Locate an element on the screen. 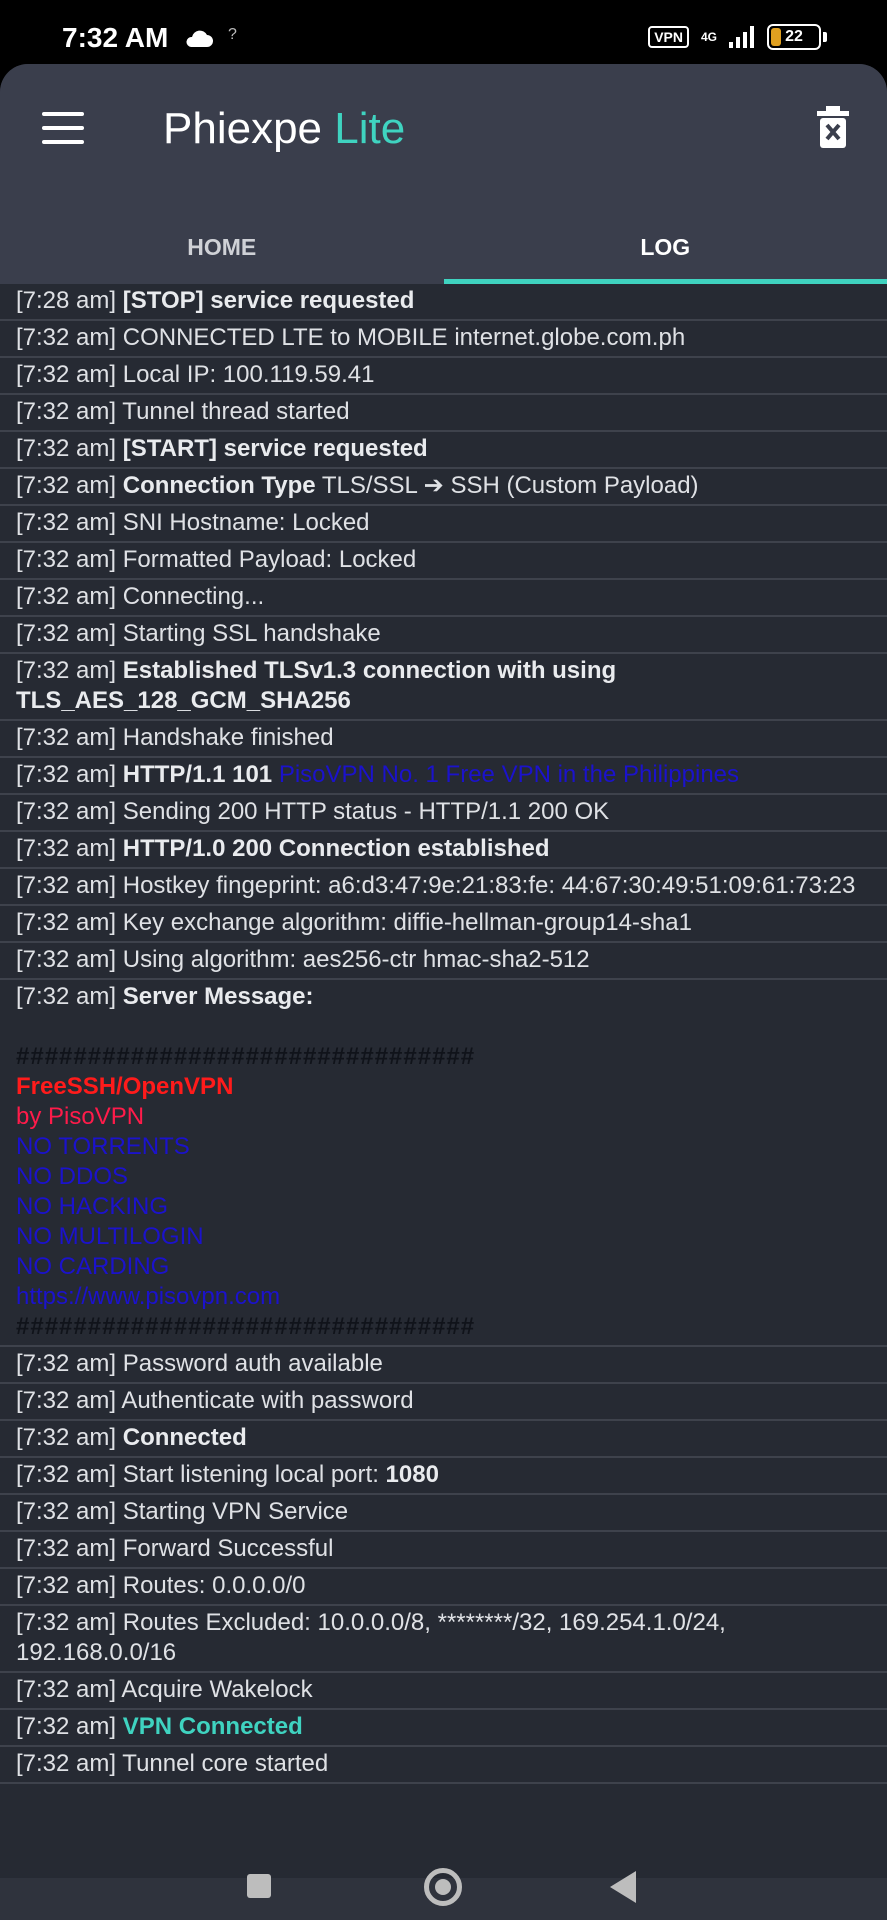  hamburger-icon is located at coordinates (63, 114).